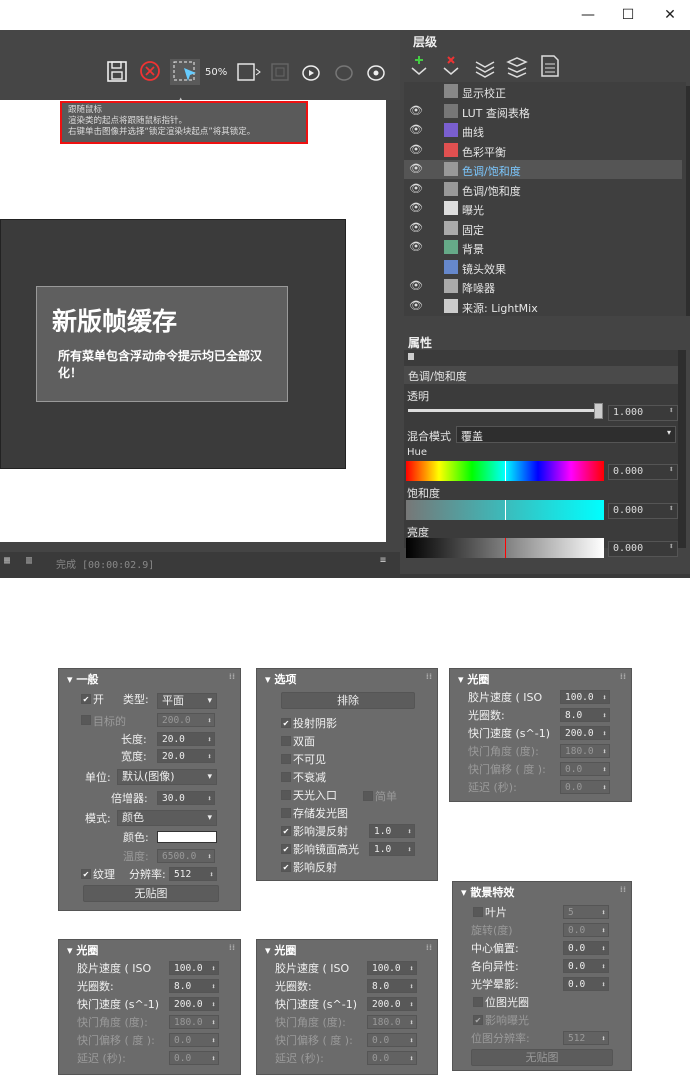  Describe the element at coordinates (543, 228) in the screenshot. I see `layer-item: 👁 固定` at that location.